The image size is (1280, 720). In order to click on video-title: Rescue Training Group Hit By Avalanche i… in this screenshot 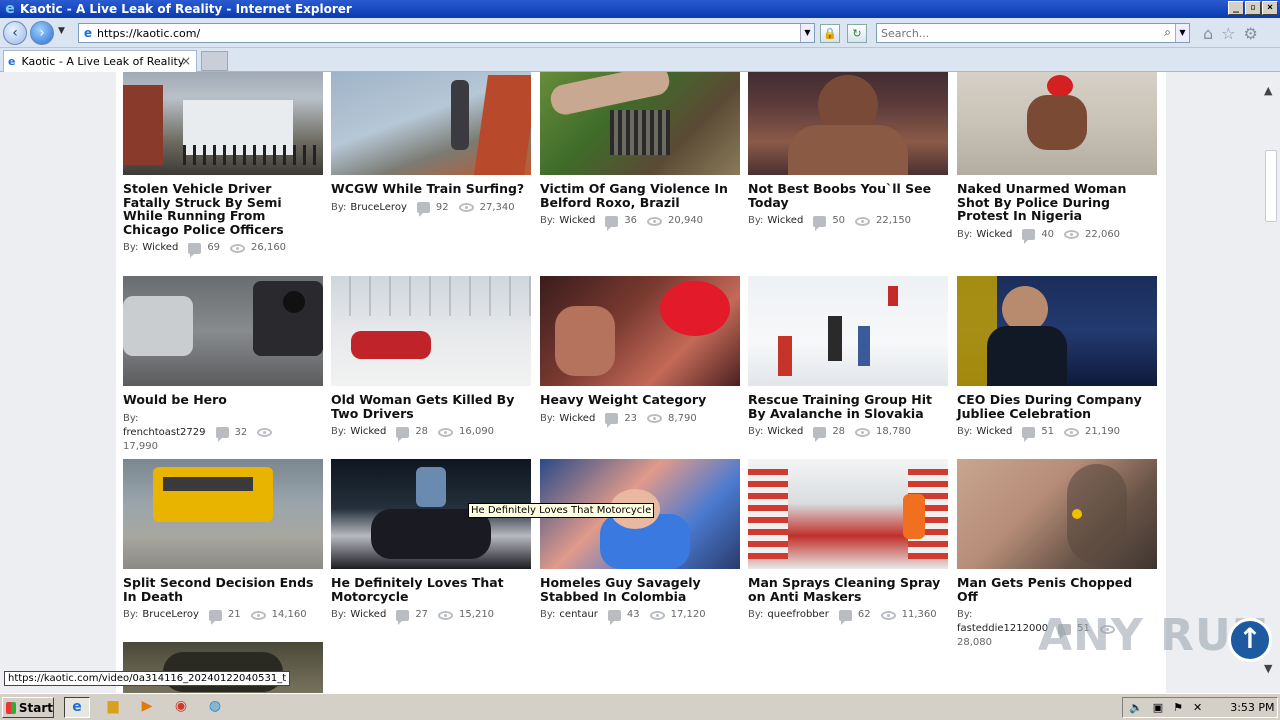, I will do `click(848, 406)`.